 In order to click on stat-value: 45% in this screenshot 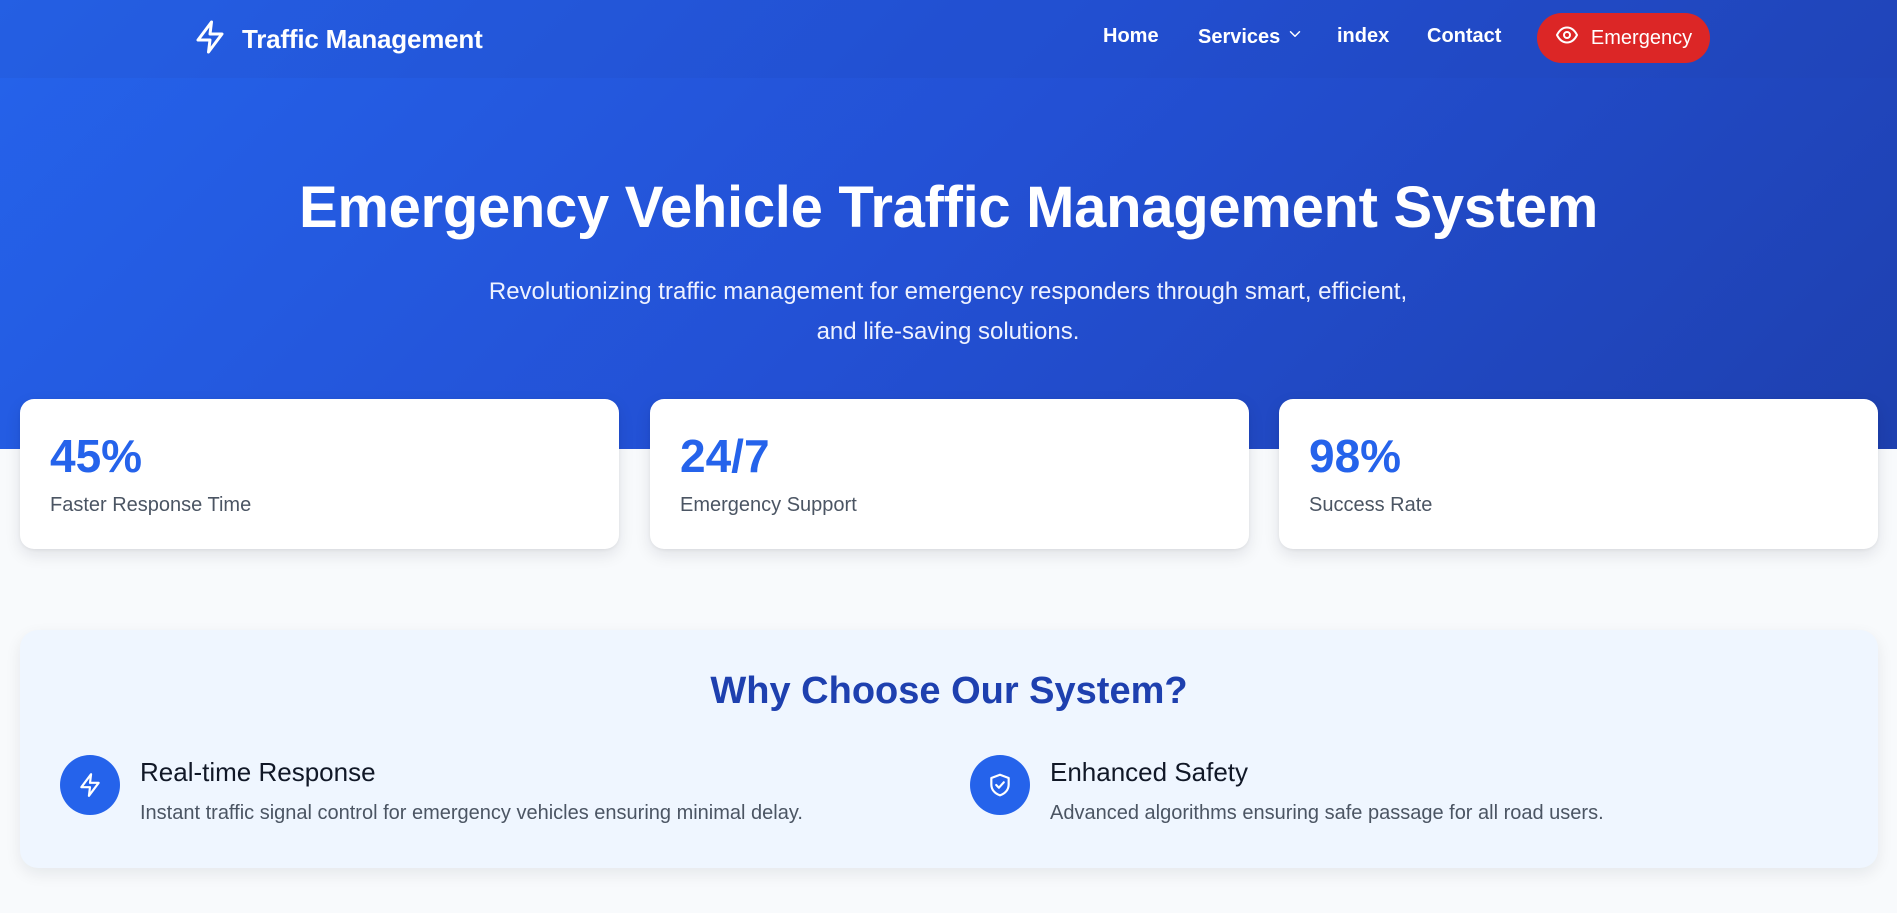, I will do `click(96, 456)`.